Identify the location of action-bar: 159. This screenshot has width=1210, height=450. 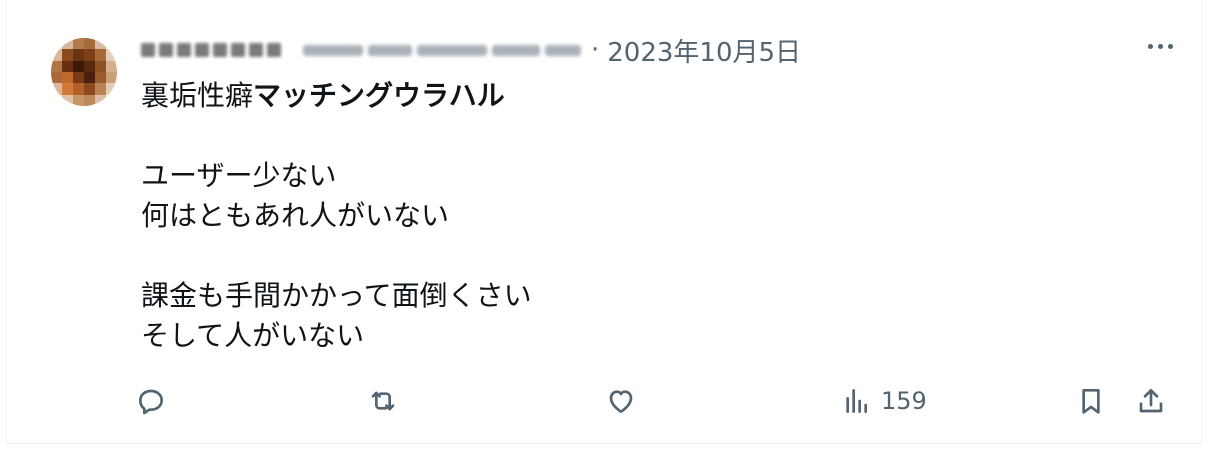
(604, 401).